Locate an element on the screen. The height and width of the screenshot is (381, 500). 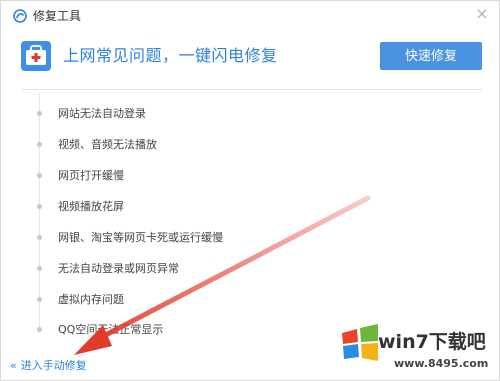
app-logo-icon is located at coordinates (20, 16).